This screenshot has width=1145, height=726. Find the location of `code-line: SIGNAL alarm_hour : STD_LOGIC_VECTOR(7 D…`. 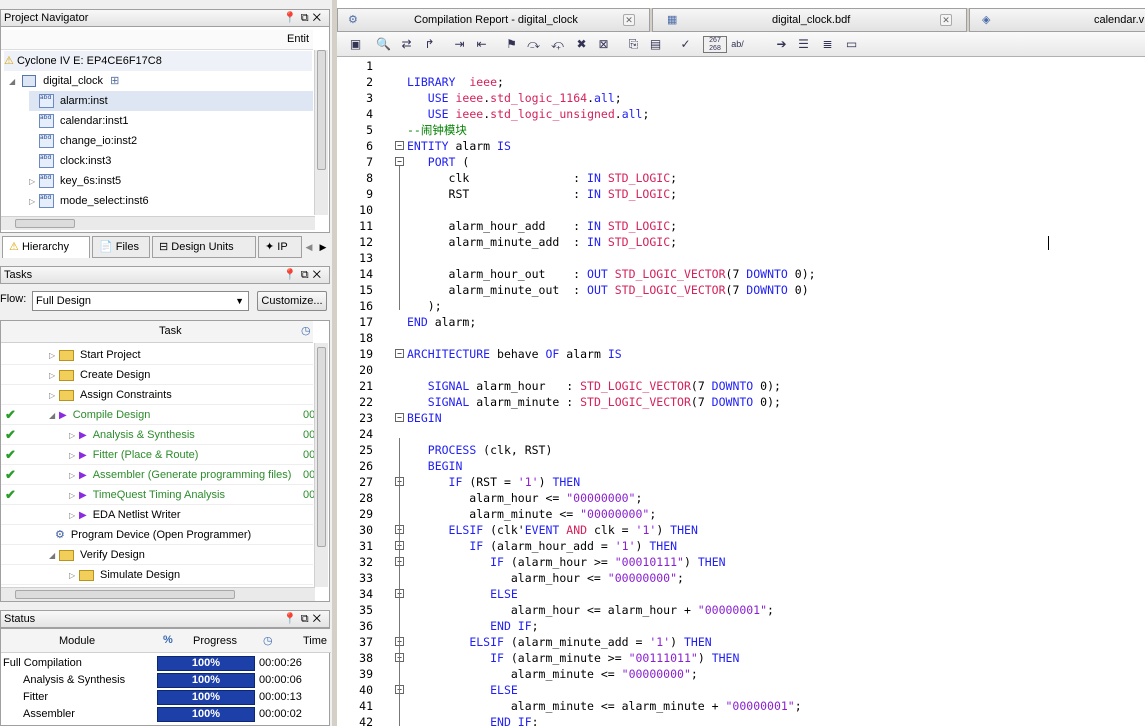

code-line: SIGNAL alarm_hour : STD_LOGIC_VECTOR(7 D… is located at coordinates (594, 386).